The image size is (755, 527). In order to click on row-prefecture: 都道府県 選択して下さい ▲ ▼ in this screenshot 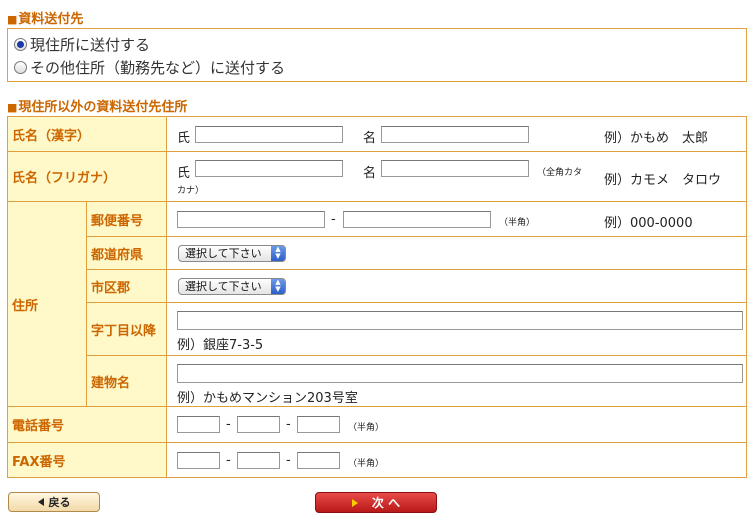, I will do `click(377, 253)`.